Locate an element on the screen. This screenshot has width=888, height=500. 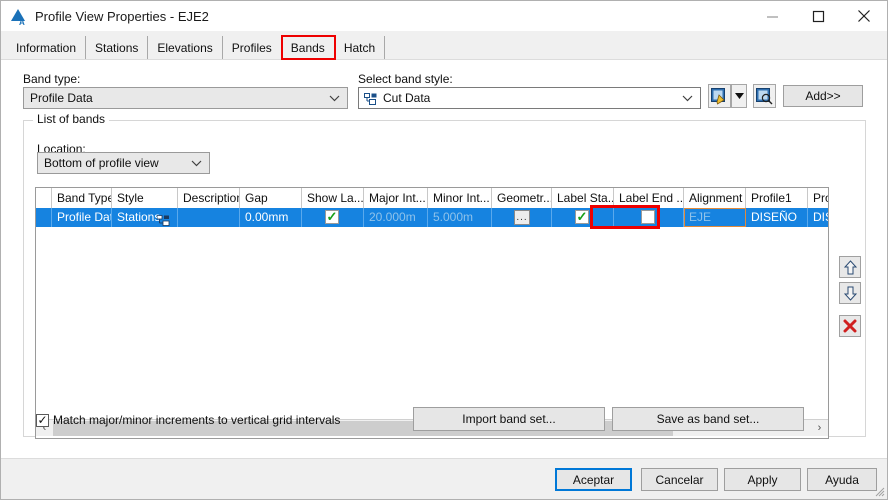
cell-style: Stations is located at coordinates (145, 217).